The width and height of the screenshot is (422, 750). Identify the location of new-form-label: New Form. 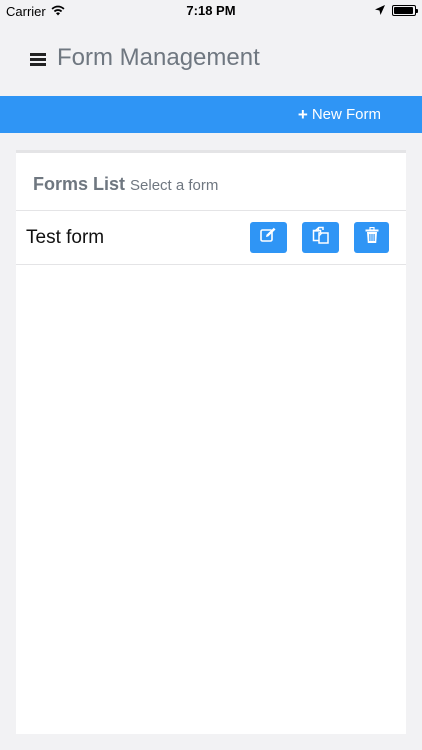
(346, 114).